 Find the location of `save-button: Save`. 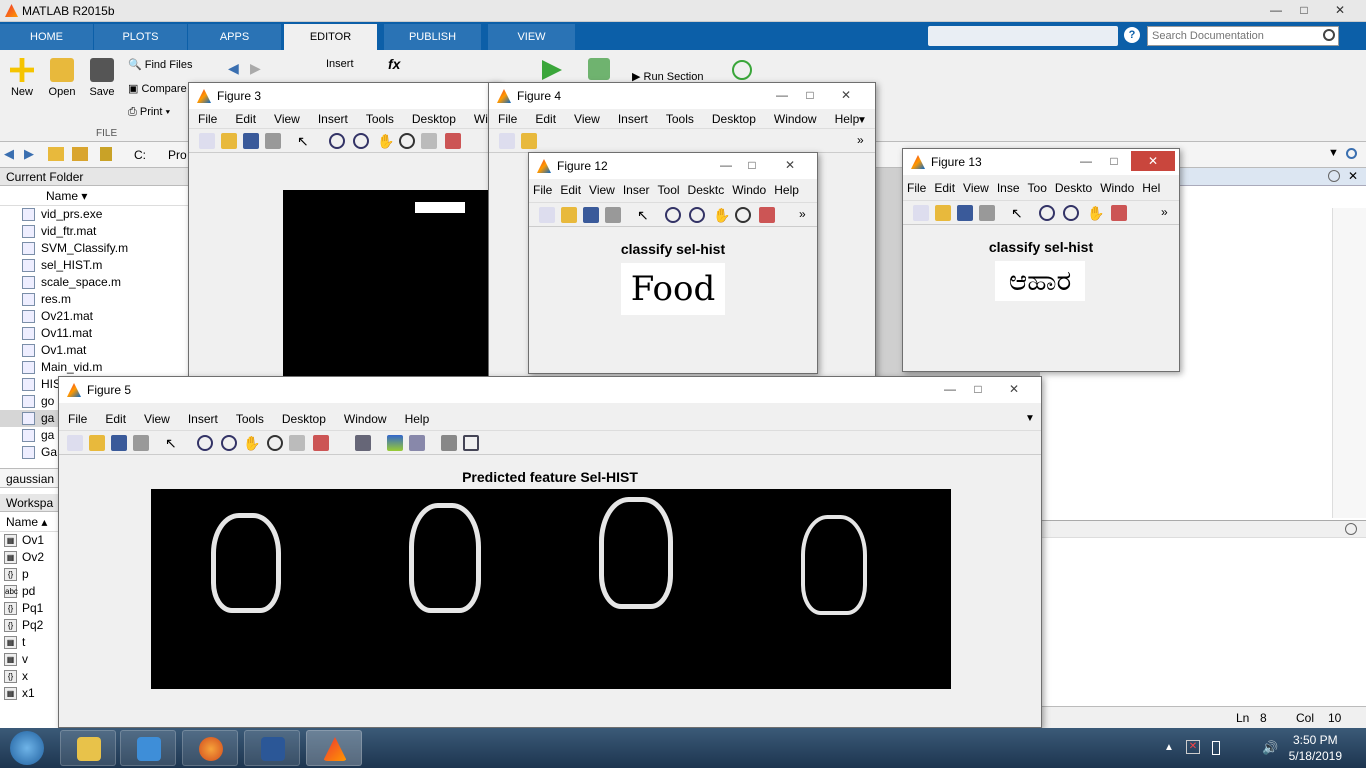

save-button: Save is located at coordinates (102, 78).